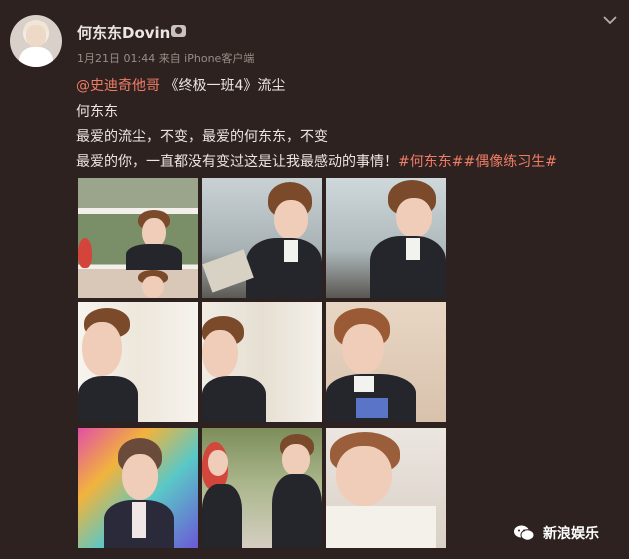 The width and height of the screenshot is (629, 559). What do you see at coordinates (118, 86) in the screenshot?
I see `mention-link: @史迪奇他哥` at bounding box center [118, 86].